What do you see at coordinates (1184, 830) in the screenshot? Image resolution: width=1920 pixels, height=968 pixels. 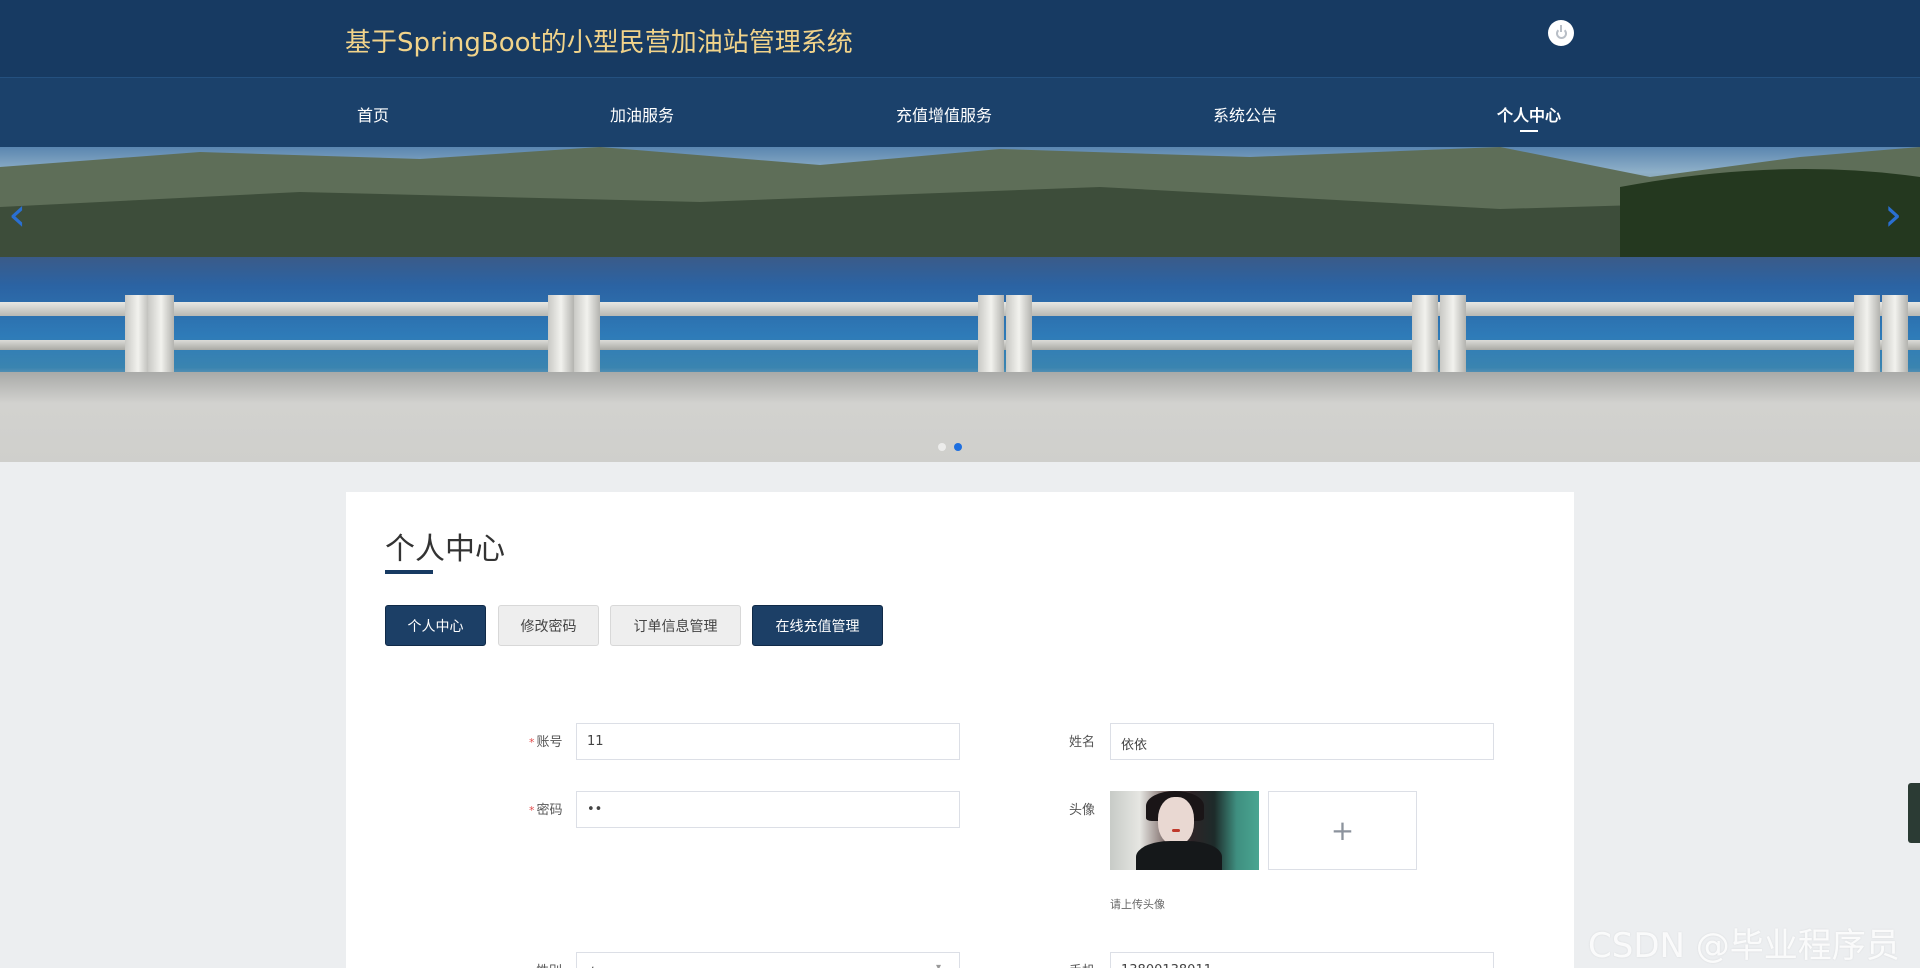 I see `avatar-image` at bounding box center [1184, 830].